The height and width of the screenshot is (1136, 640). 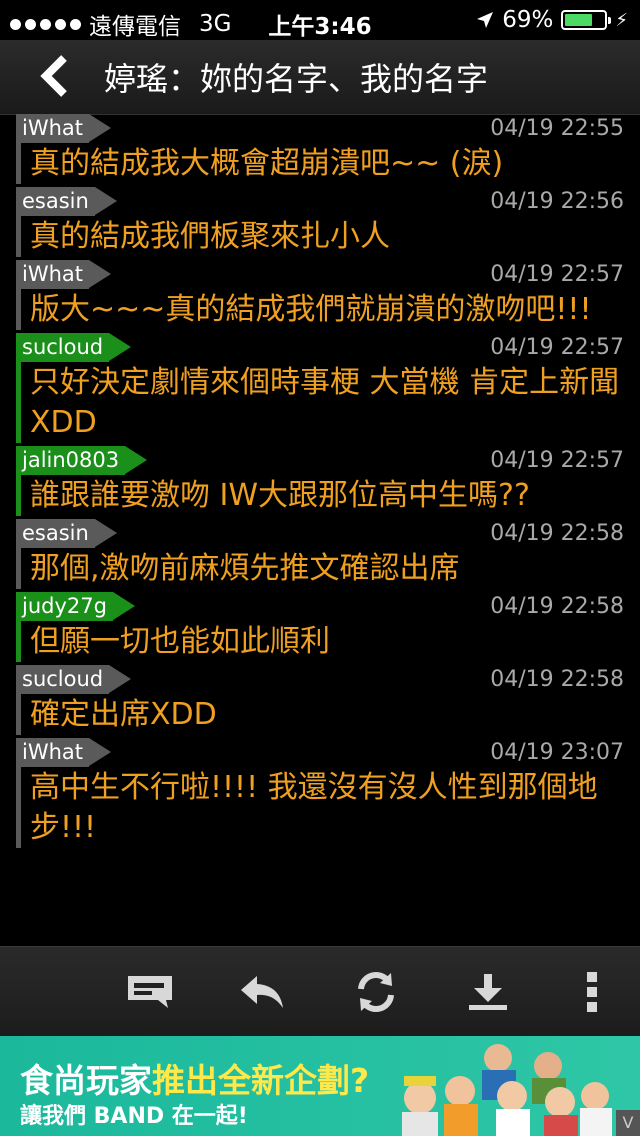 I want to click on more-icon, so click(x=592, y=992).